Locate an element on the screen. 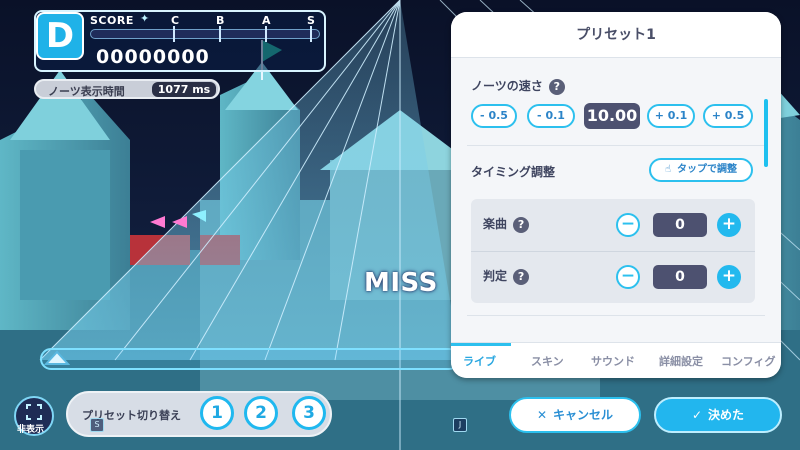 Image resolution: width=800 pixels, height=450 pixels. cancel-button: ✕ キャンセル is located at coordinates (575, 415).